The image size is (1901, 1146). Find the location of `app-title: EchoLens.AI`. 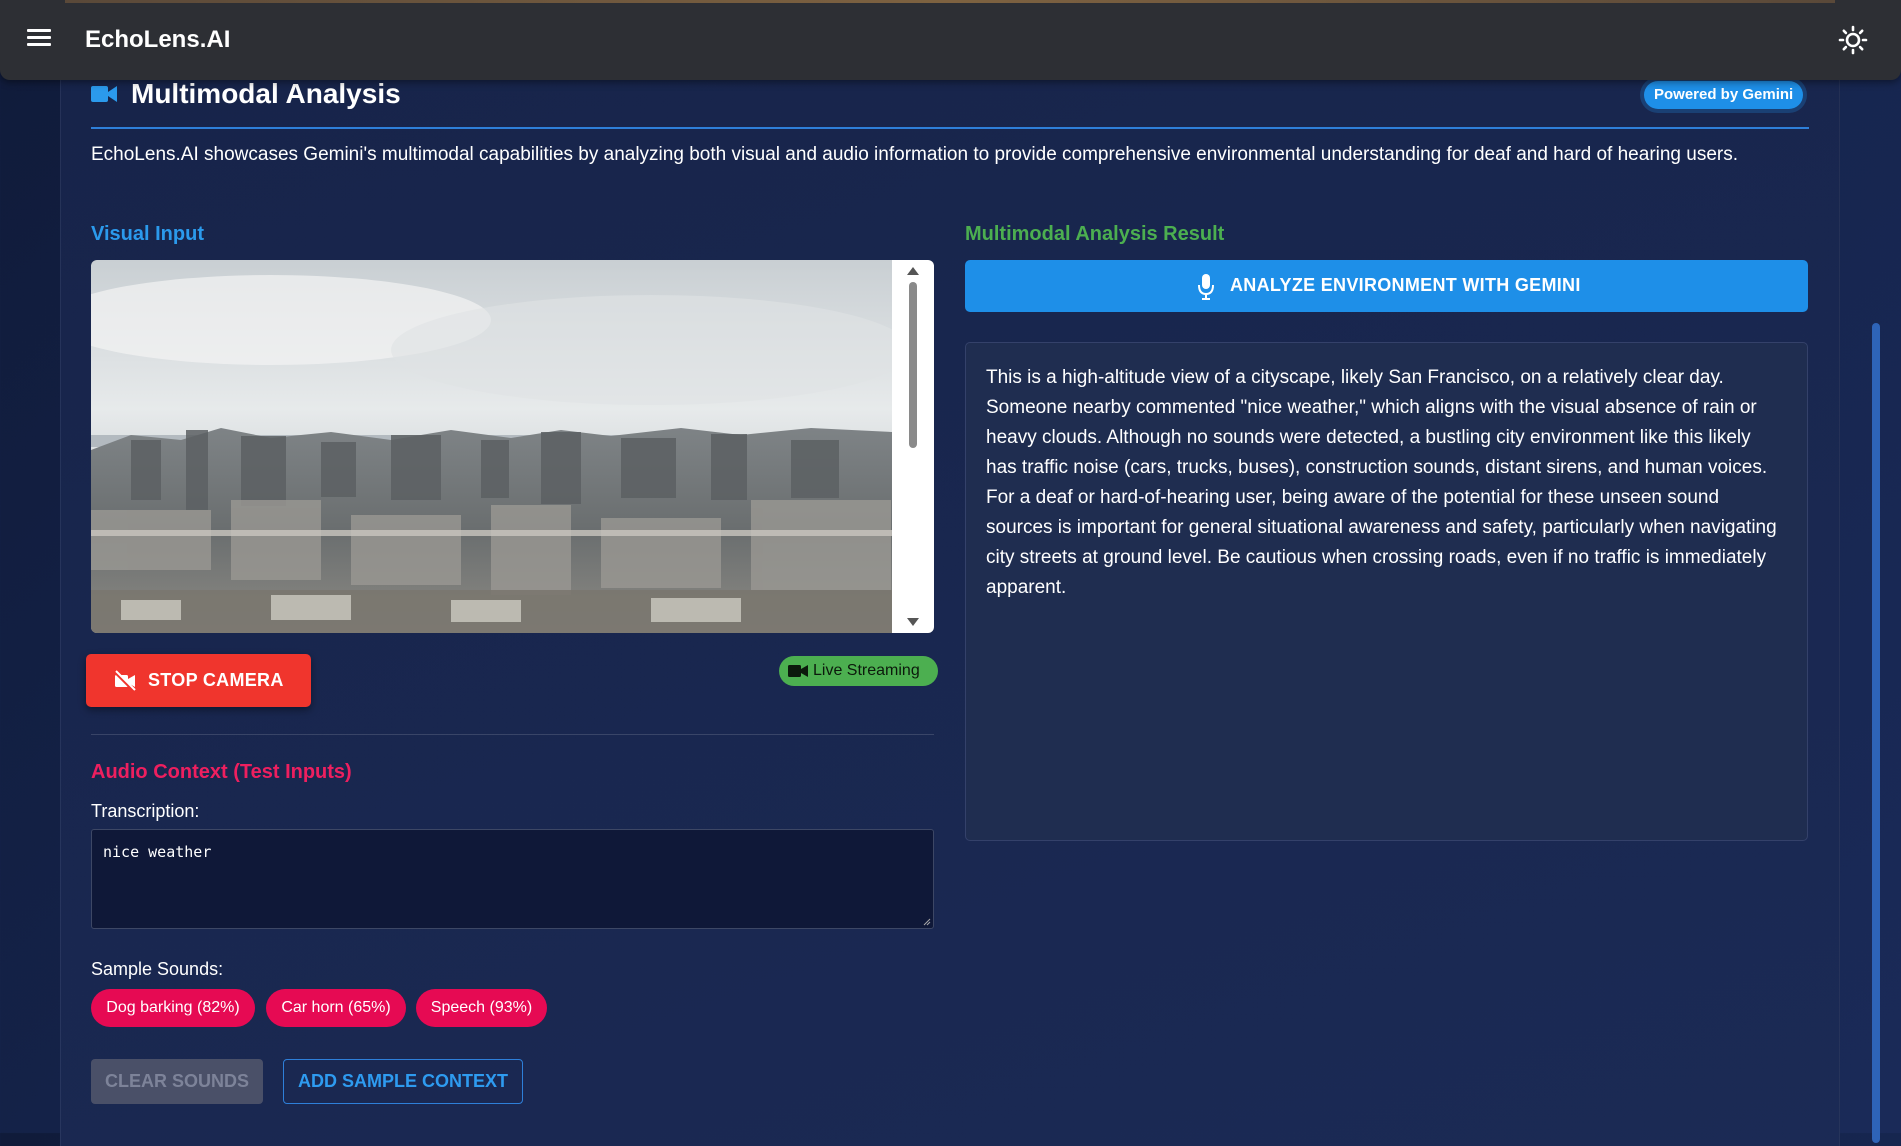

app-title: EchoLens.AI is located at coordinates (158, 39).